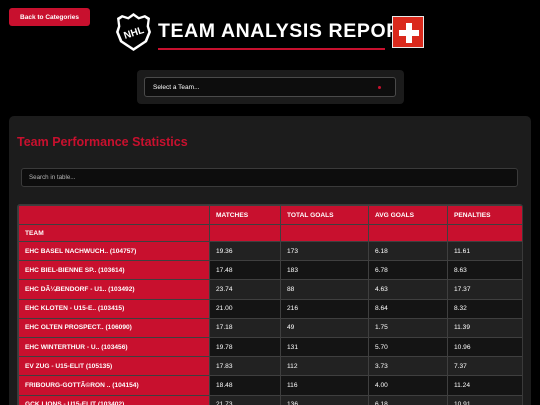  What do you see at coordinates (114, 347) in the screenshot?
I see `team-name-cell: EHC WINTERTHUR - U.. (103456)` at bounding box center [114, 347].